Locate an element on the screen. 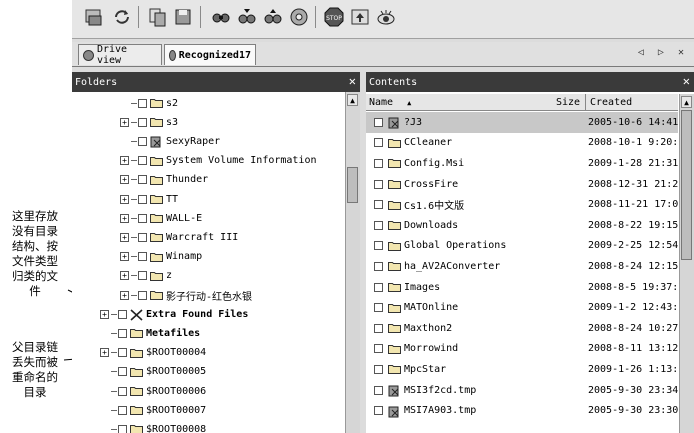  table-row: CCleaner 2008-10-1 9:20: is located at coordinates (522, 143).